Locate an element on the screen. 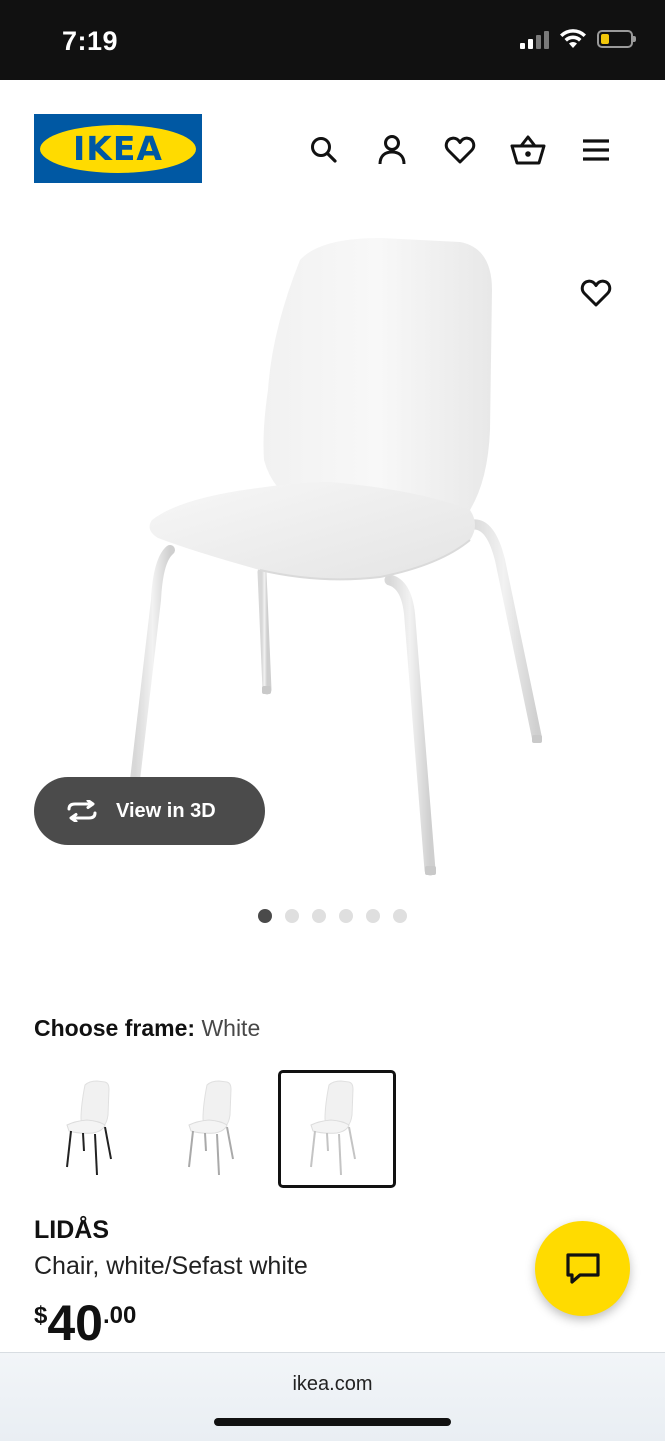 This screenshot has width=665, height=1441. variant-silver-frame is located at coordinates (215, 1129).